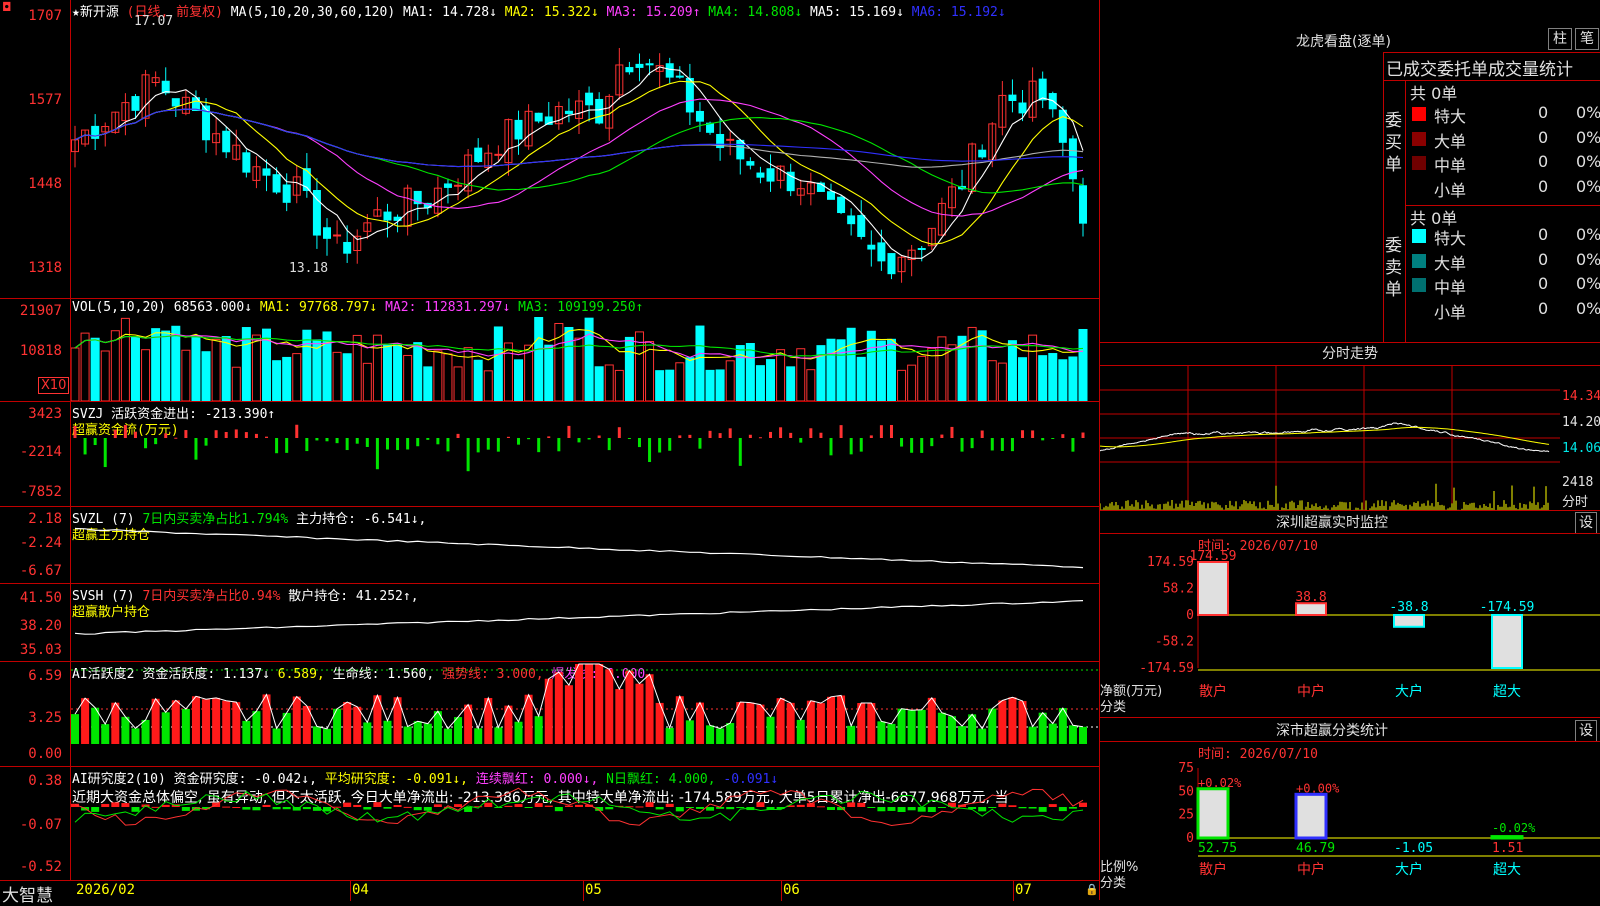 The image size is (1600, 906). What do you see at coordinates (1213, 869) in the screenshot?
I see `sc-category: 散户` at bounding box center [1213, 869].